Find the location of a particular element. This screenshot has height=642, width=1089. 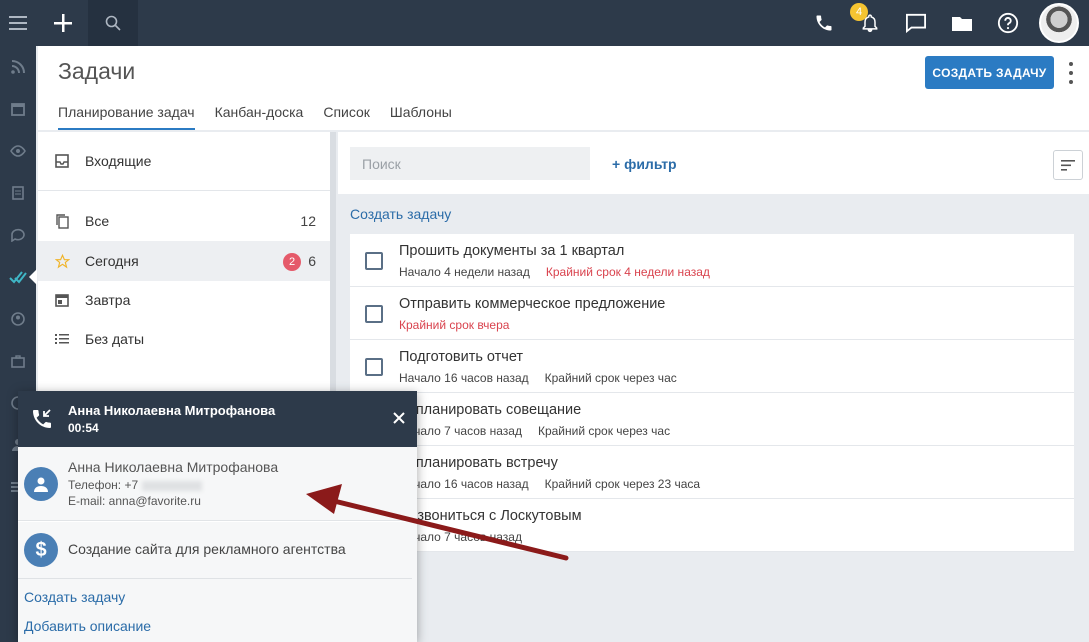

filter-bar: + фильтр is located at coordinates (713, 163).